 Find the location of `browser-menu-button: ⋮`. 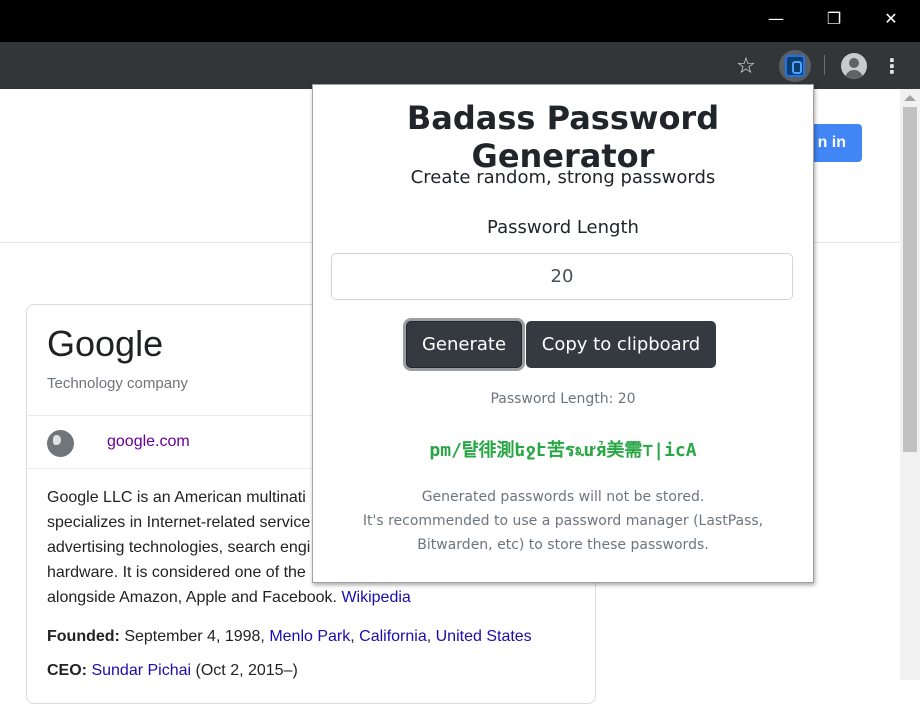

browser-menu-button: ⋮ is located at coordinates (892, 66).